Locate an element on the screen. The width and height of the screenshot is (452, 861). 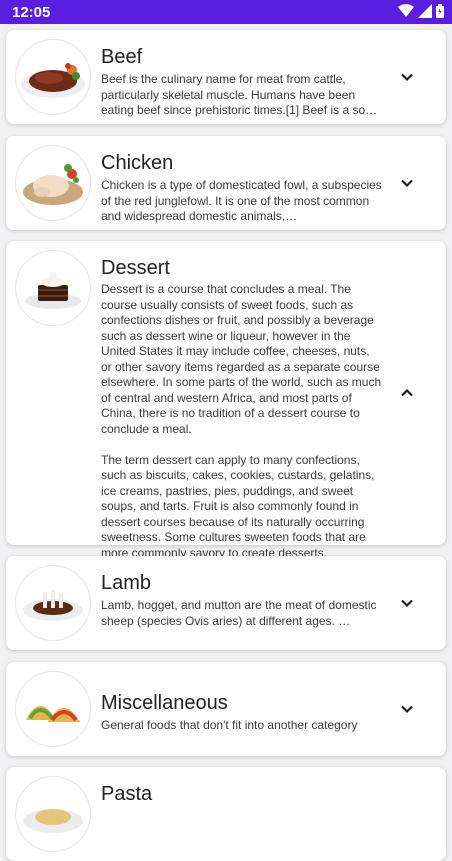
beef-image is located at coordinates (53, 77).